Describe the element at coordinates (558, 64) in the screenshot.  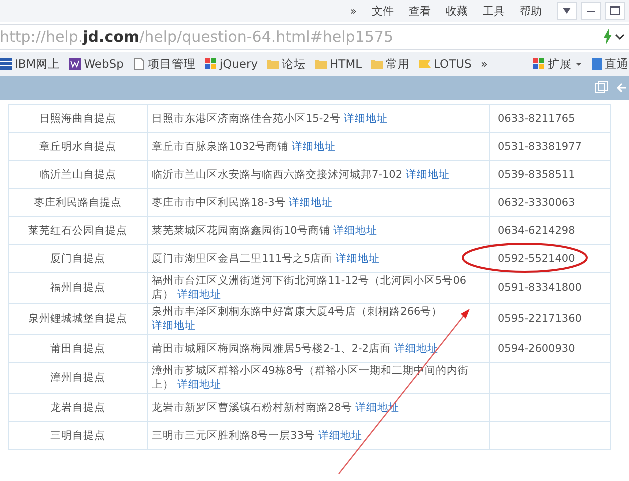
I see `extensions-button: 扩展` at that location.